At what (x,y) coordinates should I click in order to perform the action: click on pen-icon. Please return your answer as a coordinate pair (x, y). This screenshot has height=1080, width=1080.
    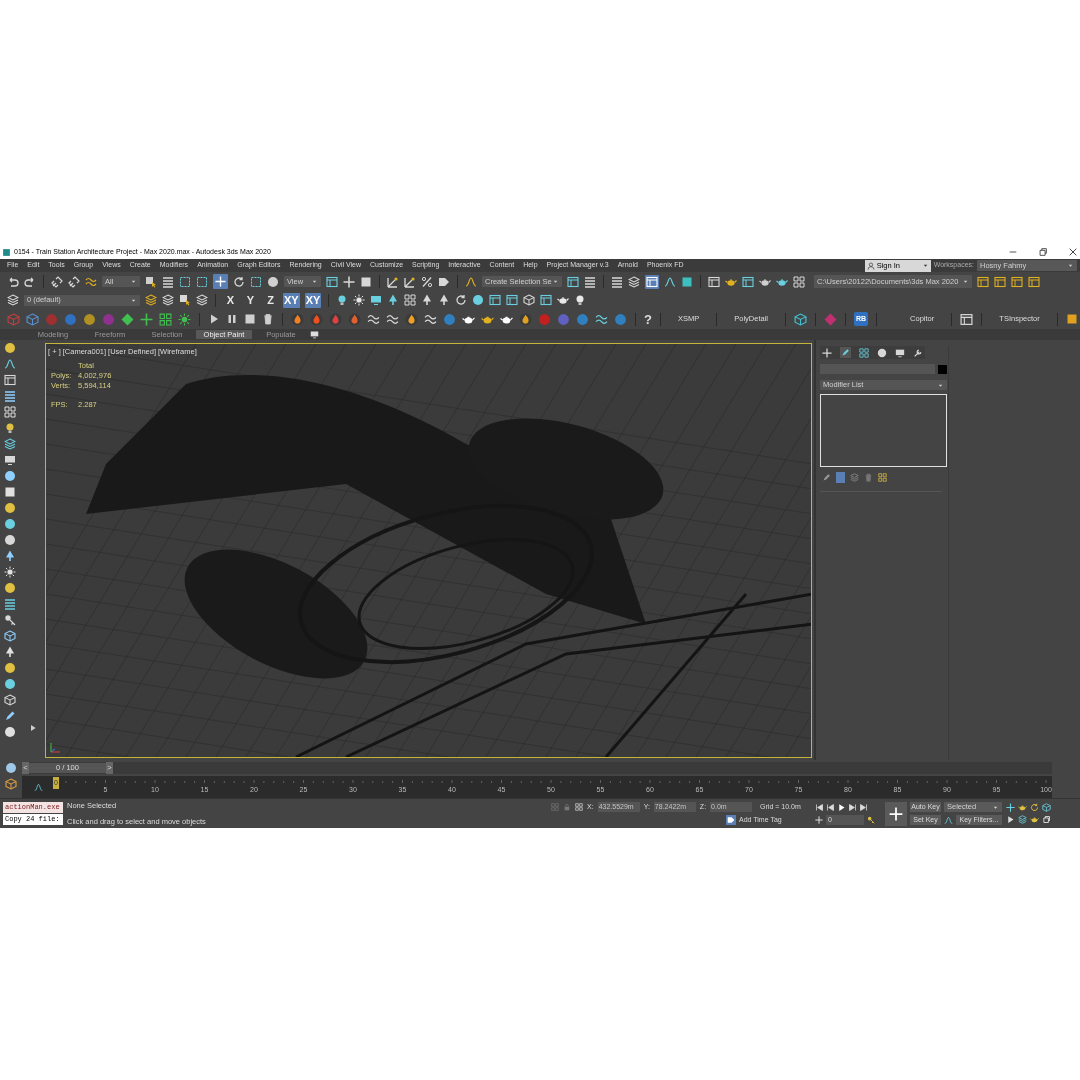
    Looking at the image, I should click on (826, 477).